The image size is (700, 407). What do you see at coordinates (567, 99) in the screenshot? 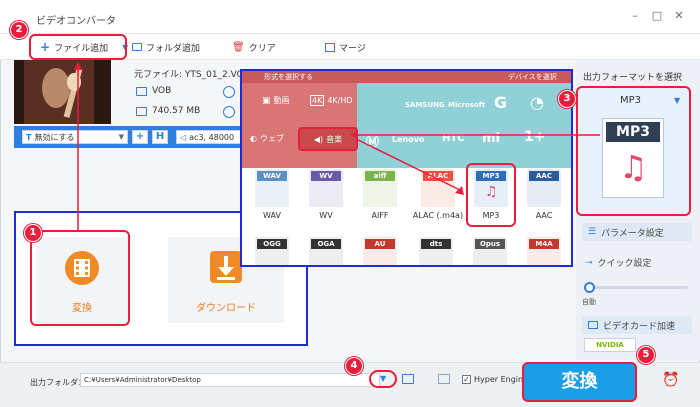
I see `annotation-badge-3: 3` at bounding box center [567, 99].